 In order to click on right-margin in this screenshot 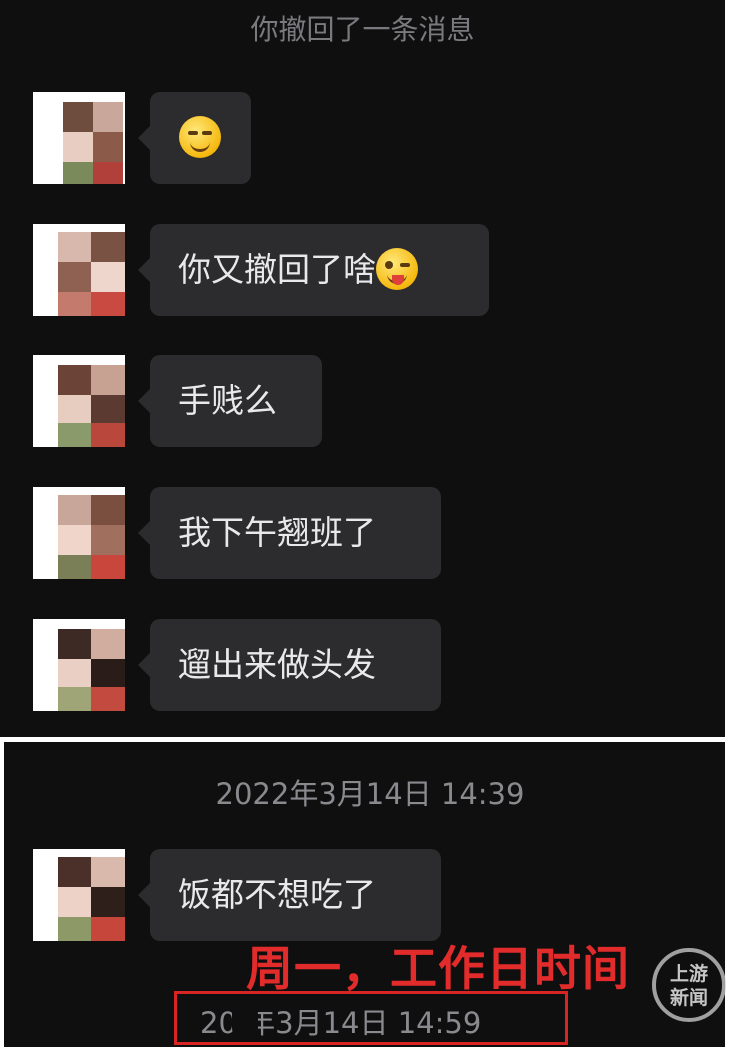, I will do `click(737, 523)`.